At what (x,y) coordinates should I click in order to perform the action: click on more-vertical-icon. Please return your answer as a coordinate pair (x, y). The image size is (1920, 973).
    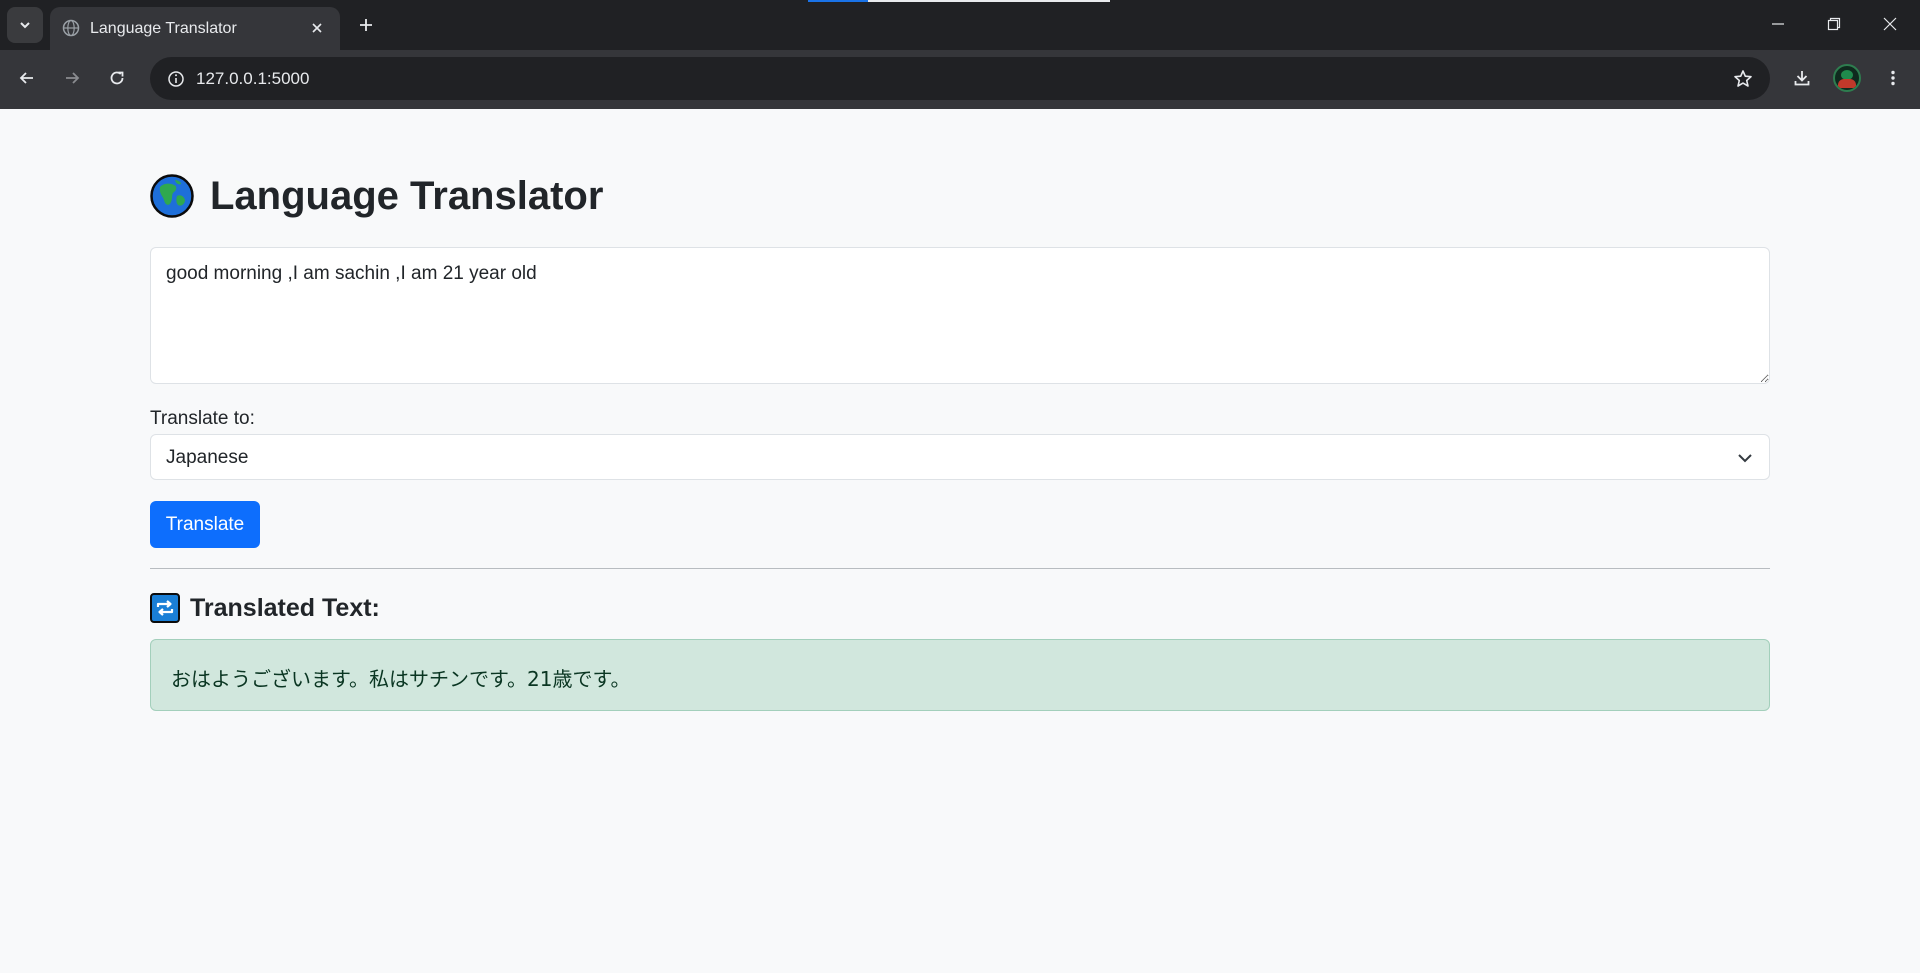
    Looking at the image, I should click on (1893, 78).